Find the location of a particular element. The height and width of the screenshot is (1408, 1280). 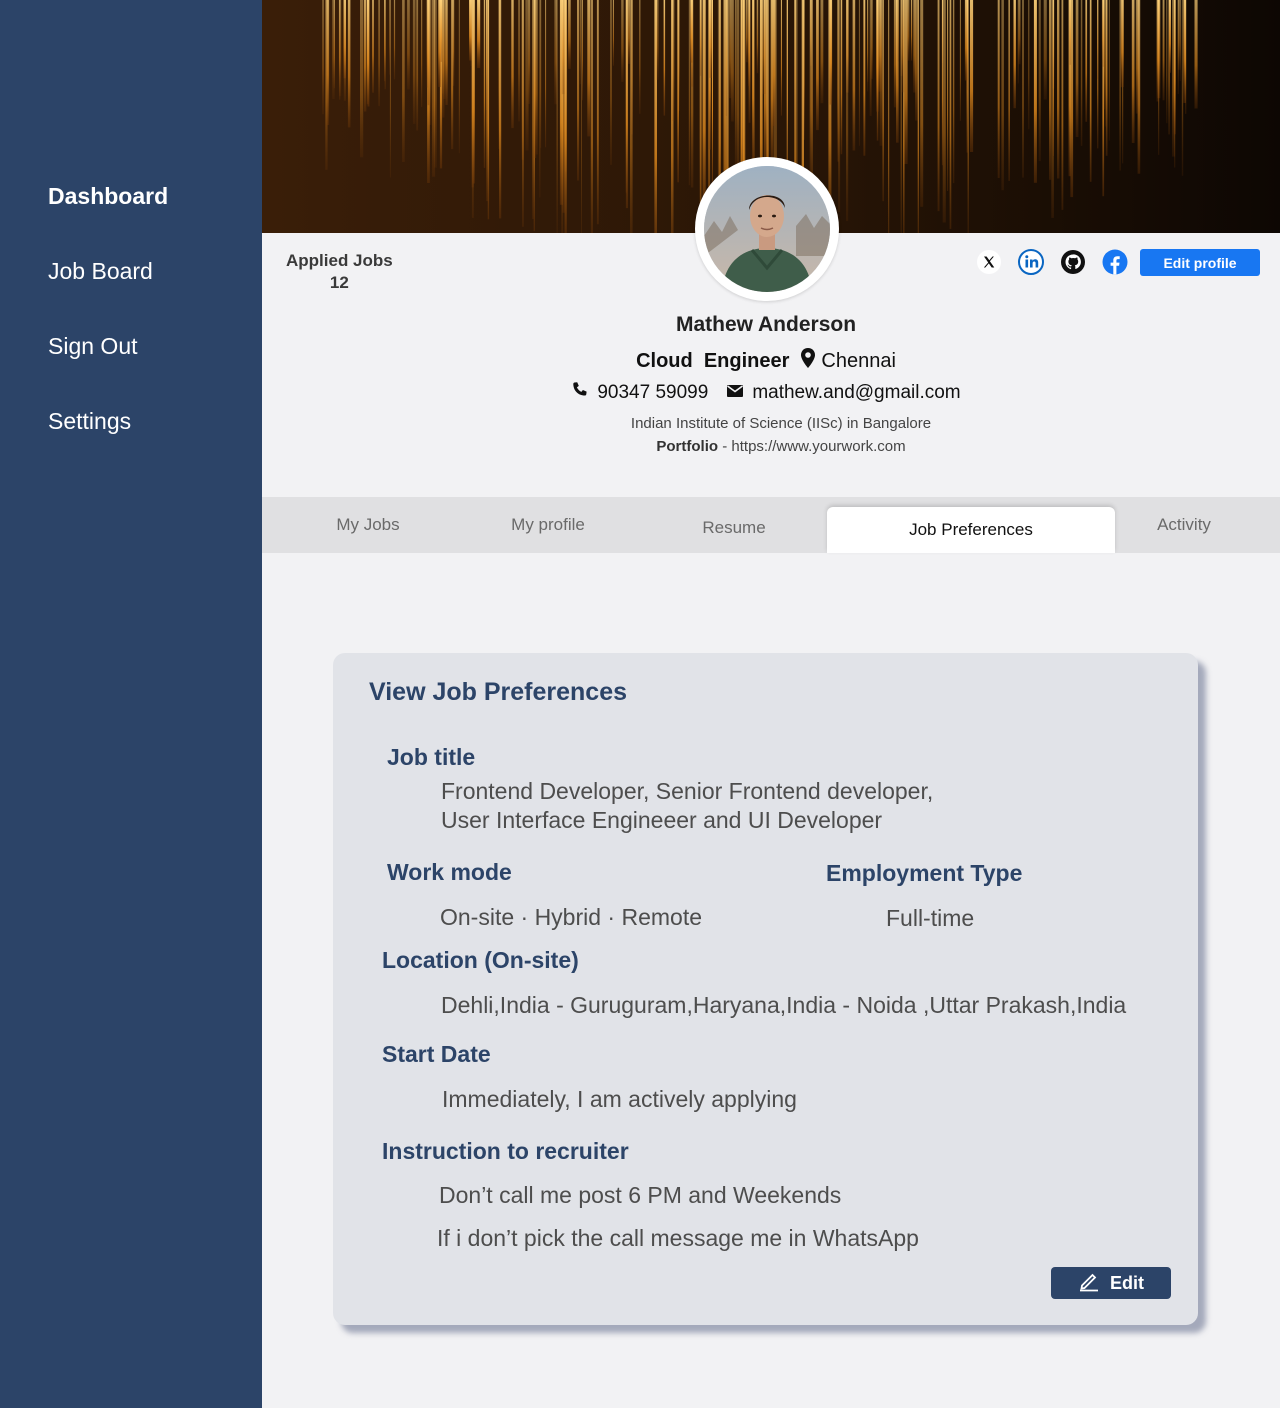

edit-preferences-button: Edit is located at coordinates (1111, 1283).